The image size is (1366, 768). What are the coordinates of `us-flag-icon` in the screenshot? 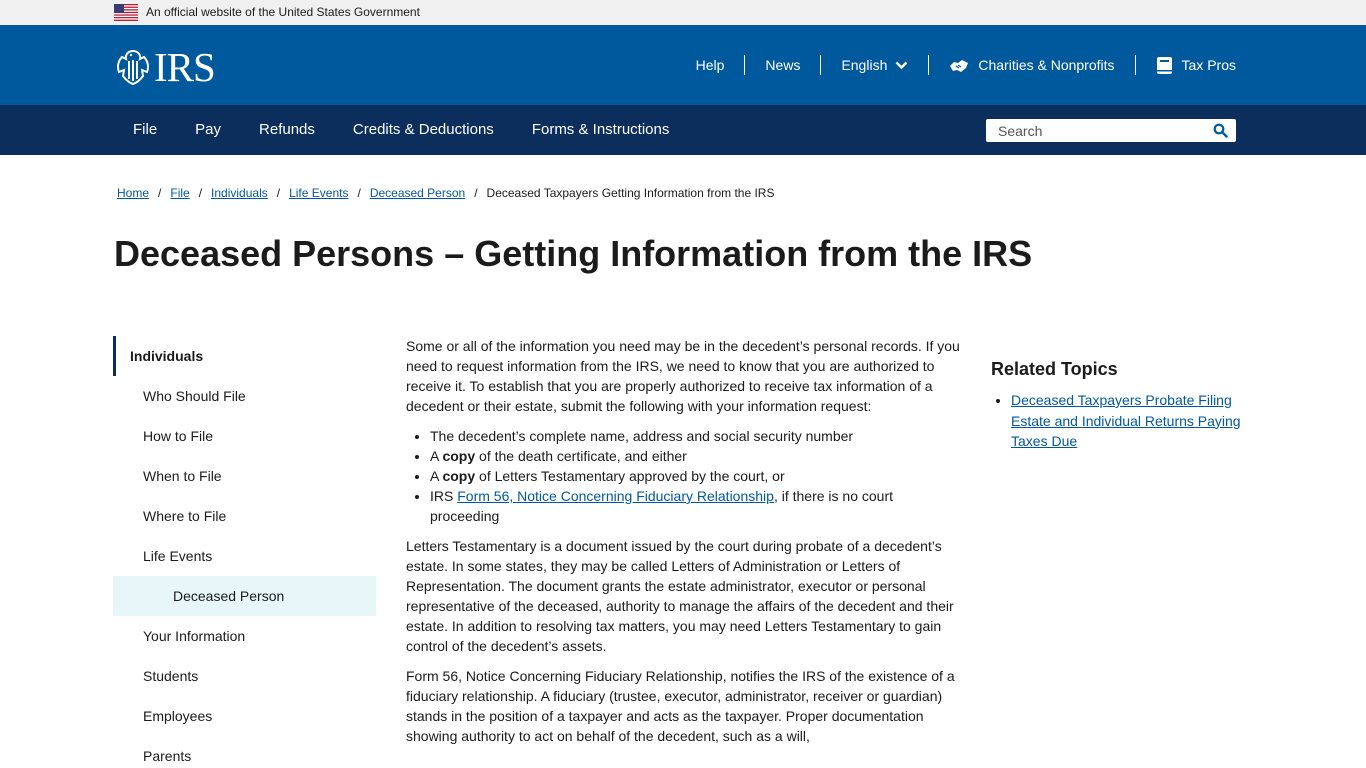 It's located at (126, 12).